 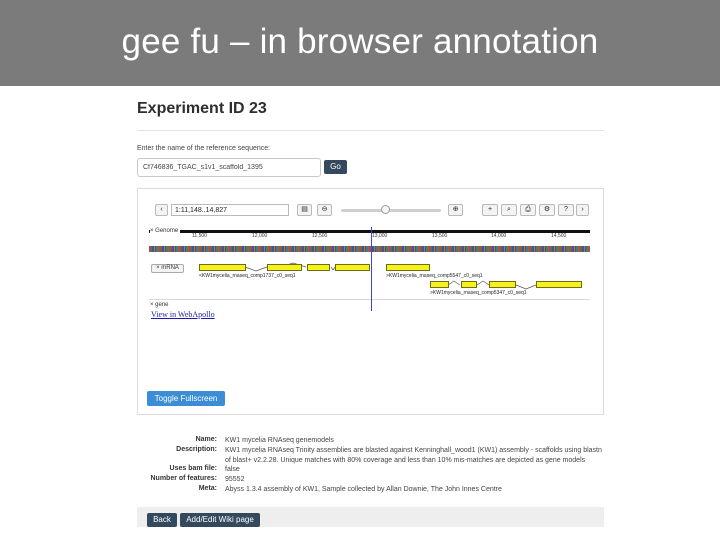 What do you see at coordinates (455, 210) in the screenshot?
I see `zoom-in-icon: ⊕` at bounding box center [455, 210].